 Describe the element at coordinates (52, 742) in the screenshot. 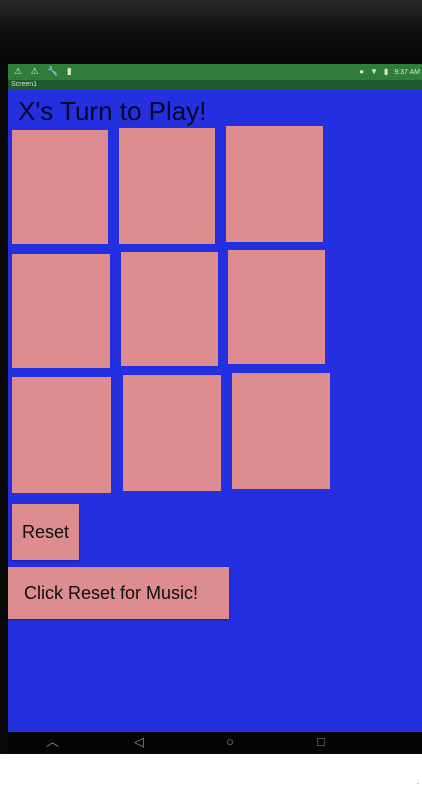

I see `chevron-up-icon: ︿` at that location.